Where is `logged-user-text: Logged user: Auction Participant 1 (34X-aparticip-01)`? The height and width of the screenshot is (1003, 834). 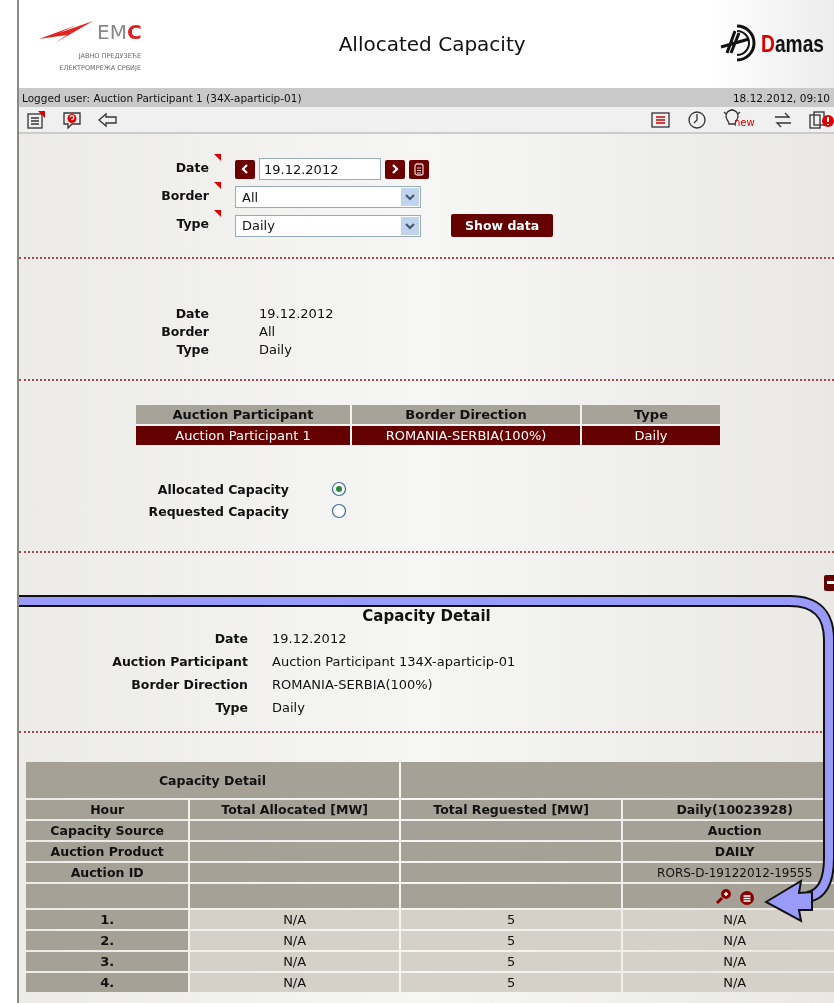
logged-user-text: Logged user: Auction Participant 1 (34X-aparticip-01) is located at coordinates (162, 97).